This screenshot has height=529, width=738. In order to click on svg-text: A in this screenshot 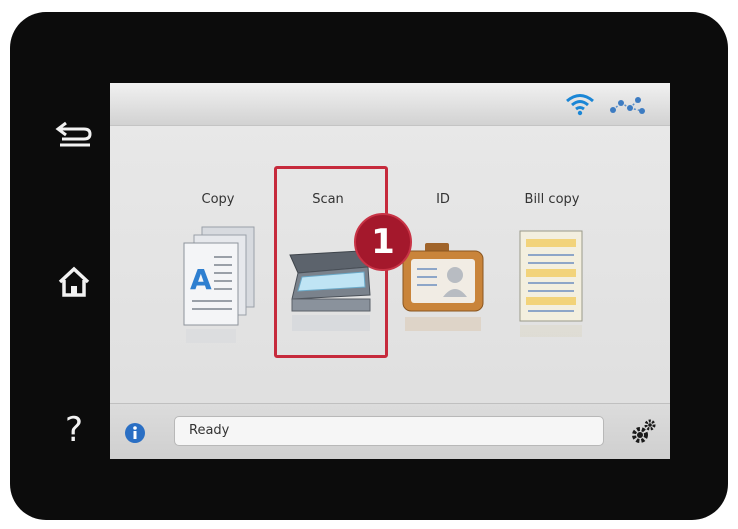, I will do `click(201, 279)`.